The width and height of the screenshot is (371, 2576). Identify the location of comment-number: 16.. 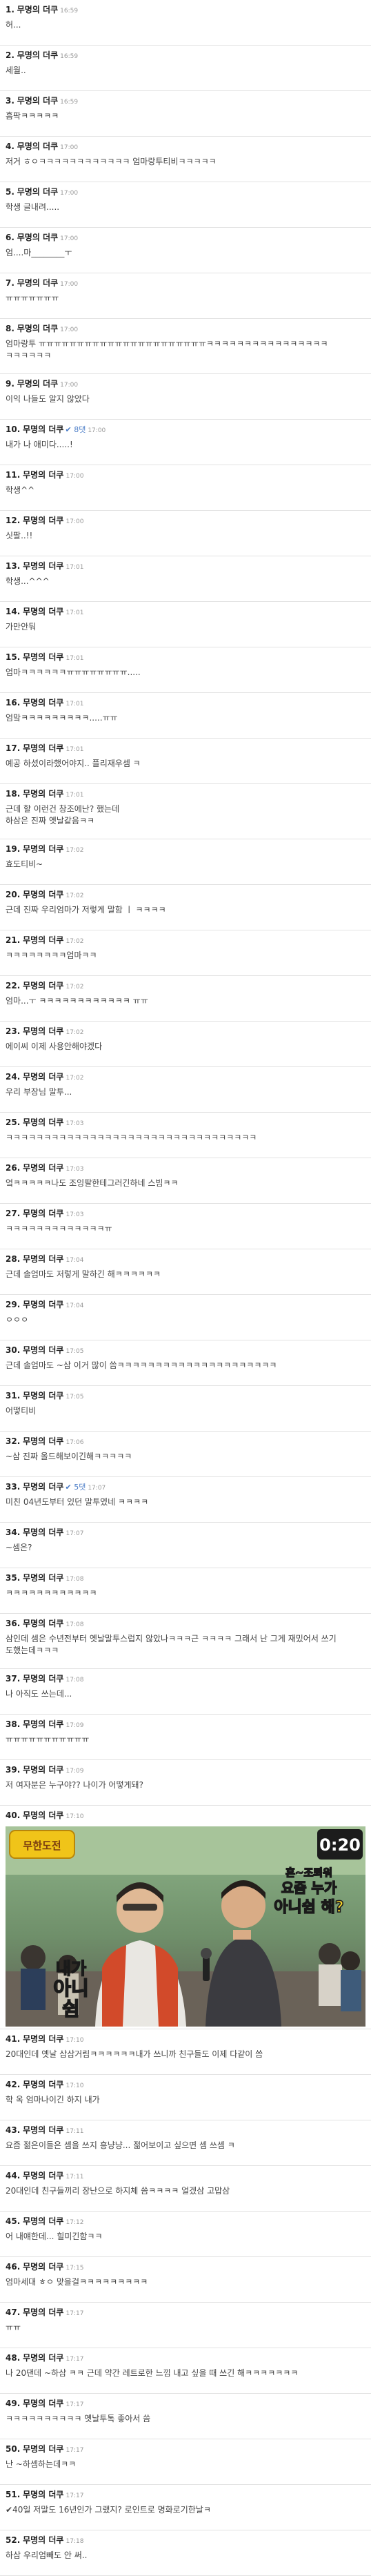
(13, 703).